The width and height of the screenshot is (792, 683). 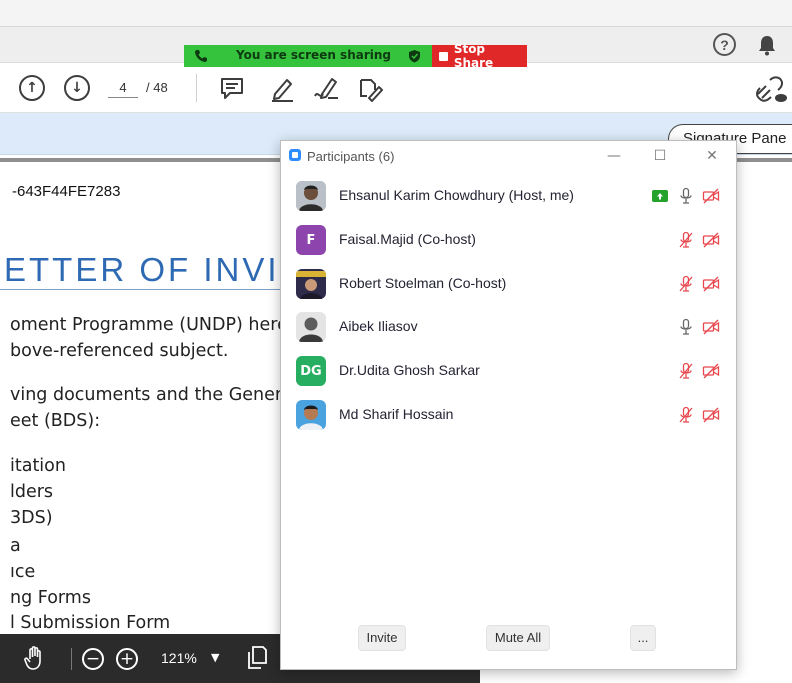 What do you see at coordinates (378, 326) in the screenshot?
I see `participant-name: Aibek Iliasov` at bounding box center [378, 326].